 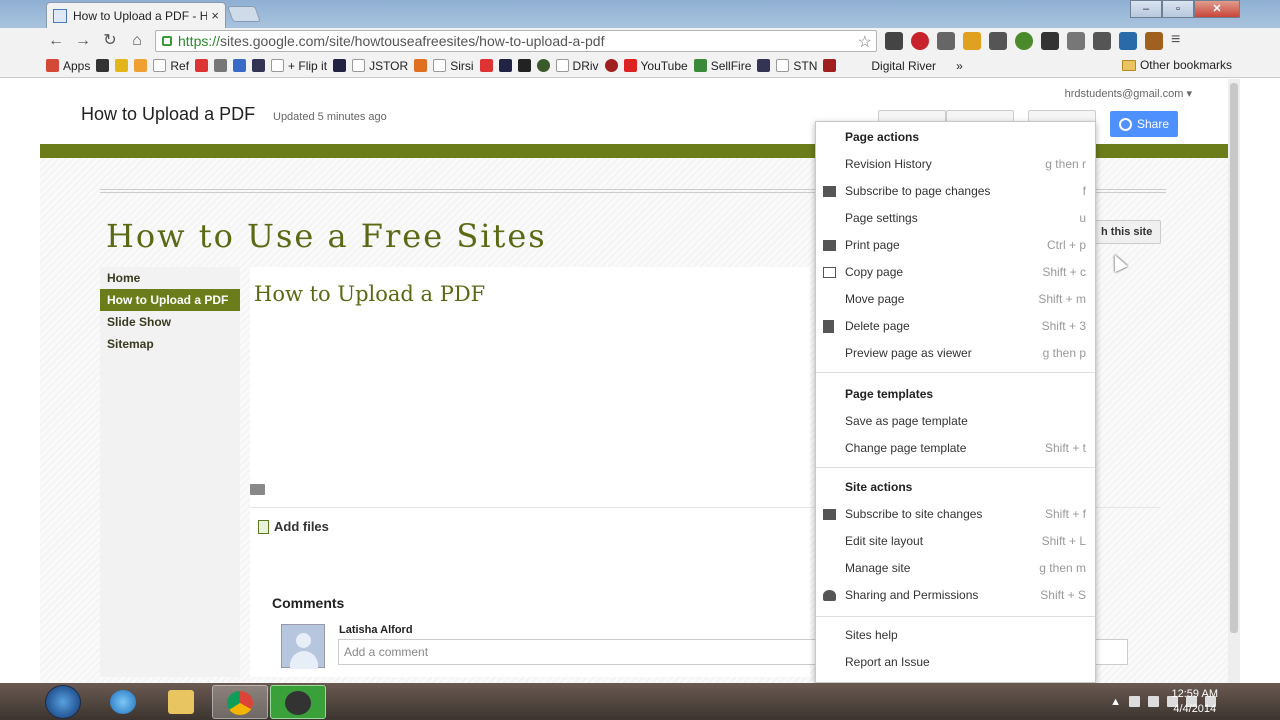 What do you see at coordinates (1102, 41) in the screenshot?
I see `cast-icon` at bounding box center [1102, 41].